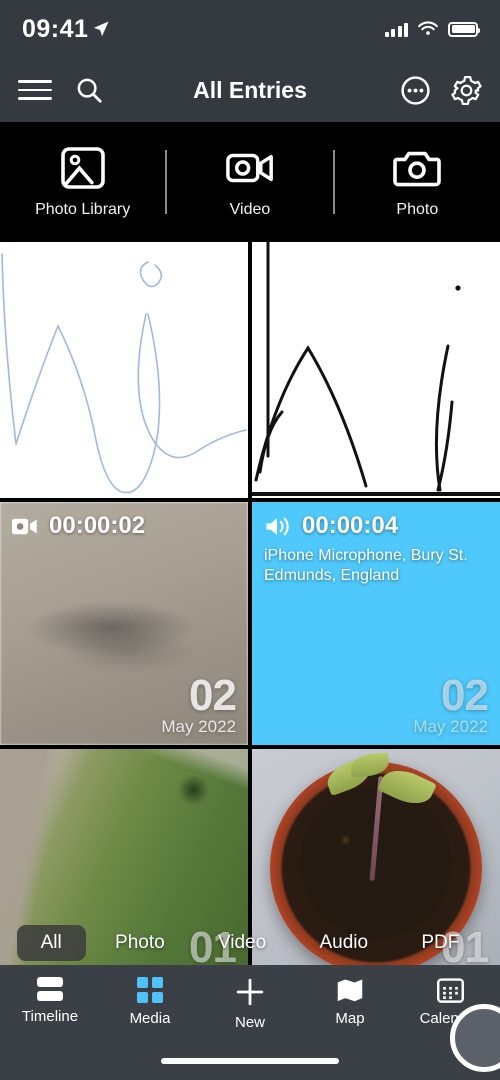 The image size is (500, 1080). Describe the element at coordinates (124, 623) in the screenshot. I see `video-entry: 00:00:02 02 May 2022` at that location.